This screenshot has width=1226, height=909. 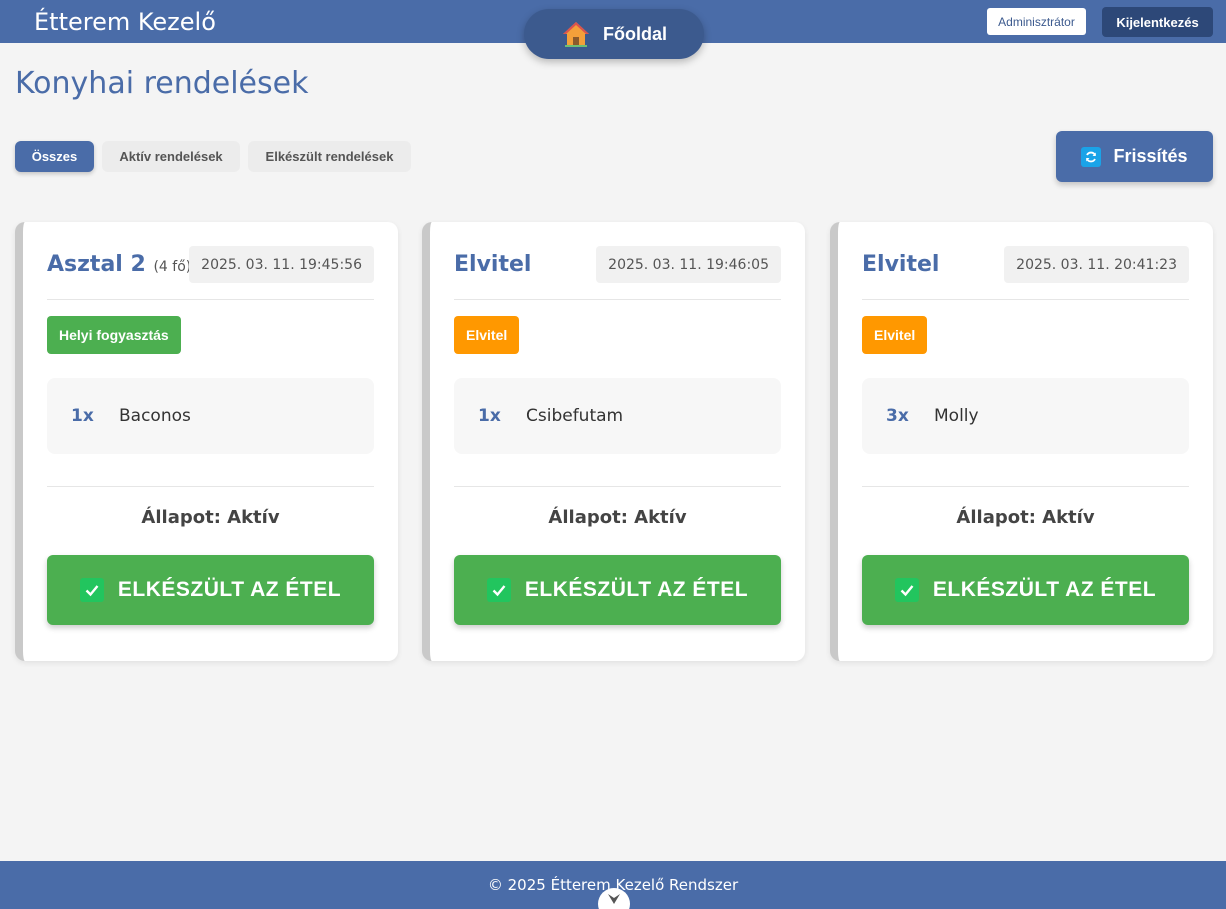 I want to click on item-quantity: 3x, so click(x=897, y=416).